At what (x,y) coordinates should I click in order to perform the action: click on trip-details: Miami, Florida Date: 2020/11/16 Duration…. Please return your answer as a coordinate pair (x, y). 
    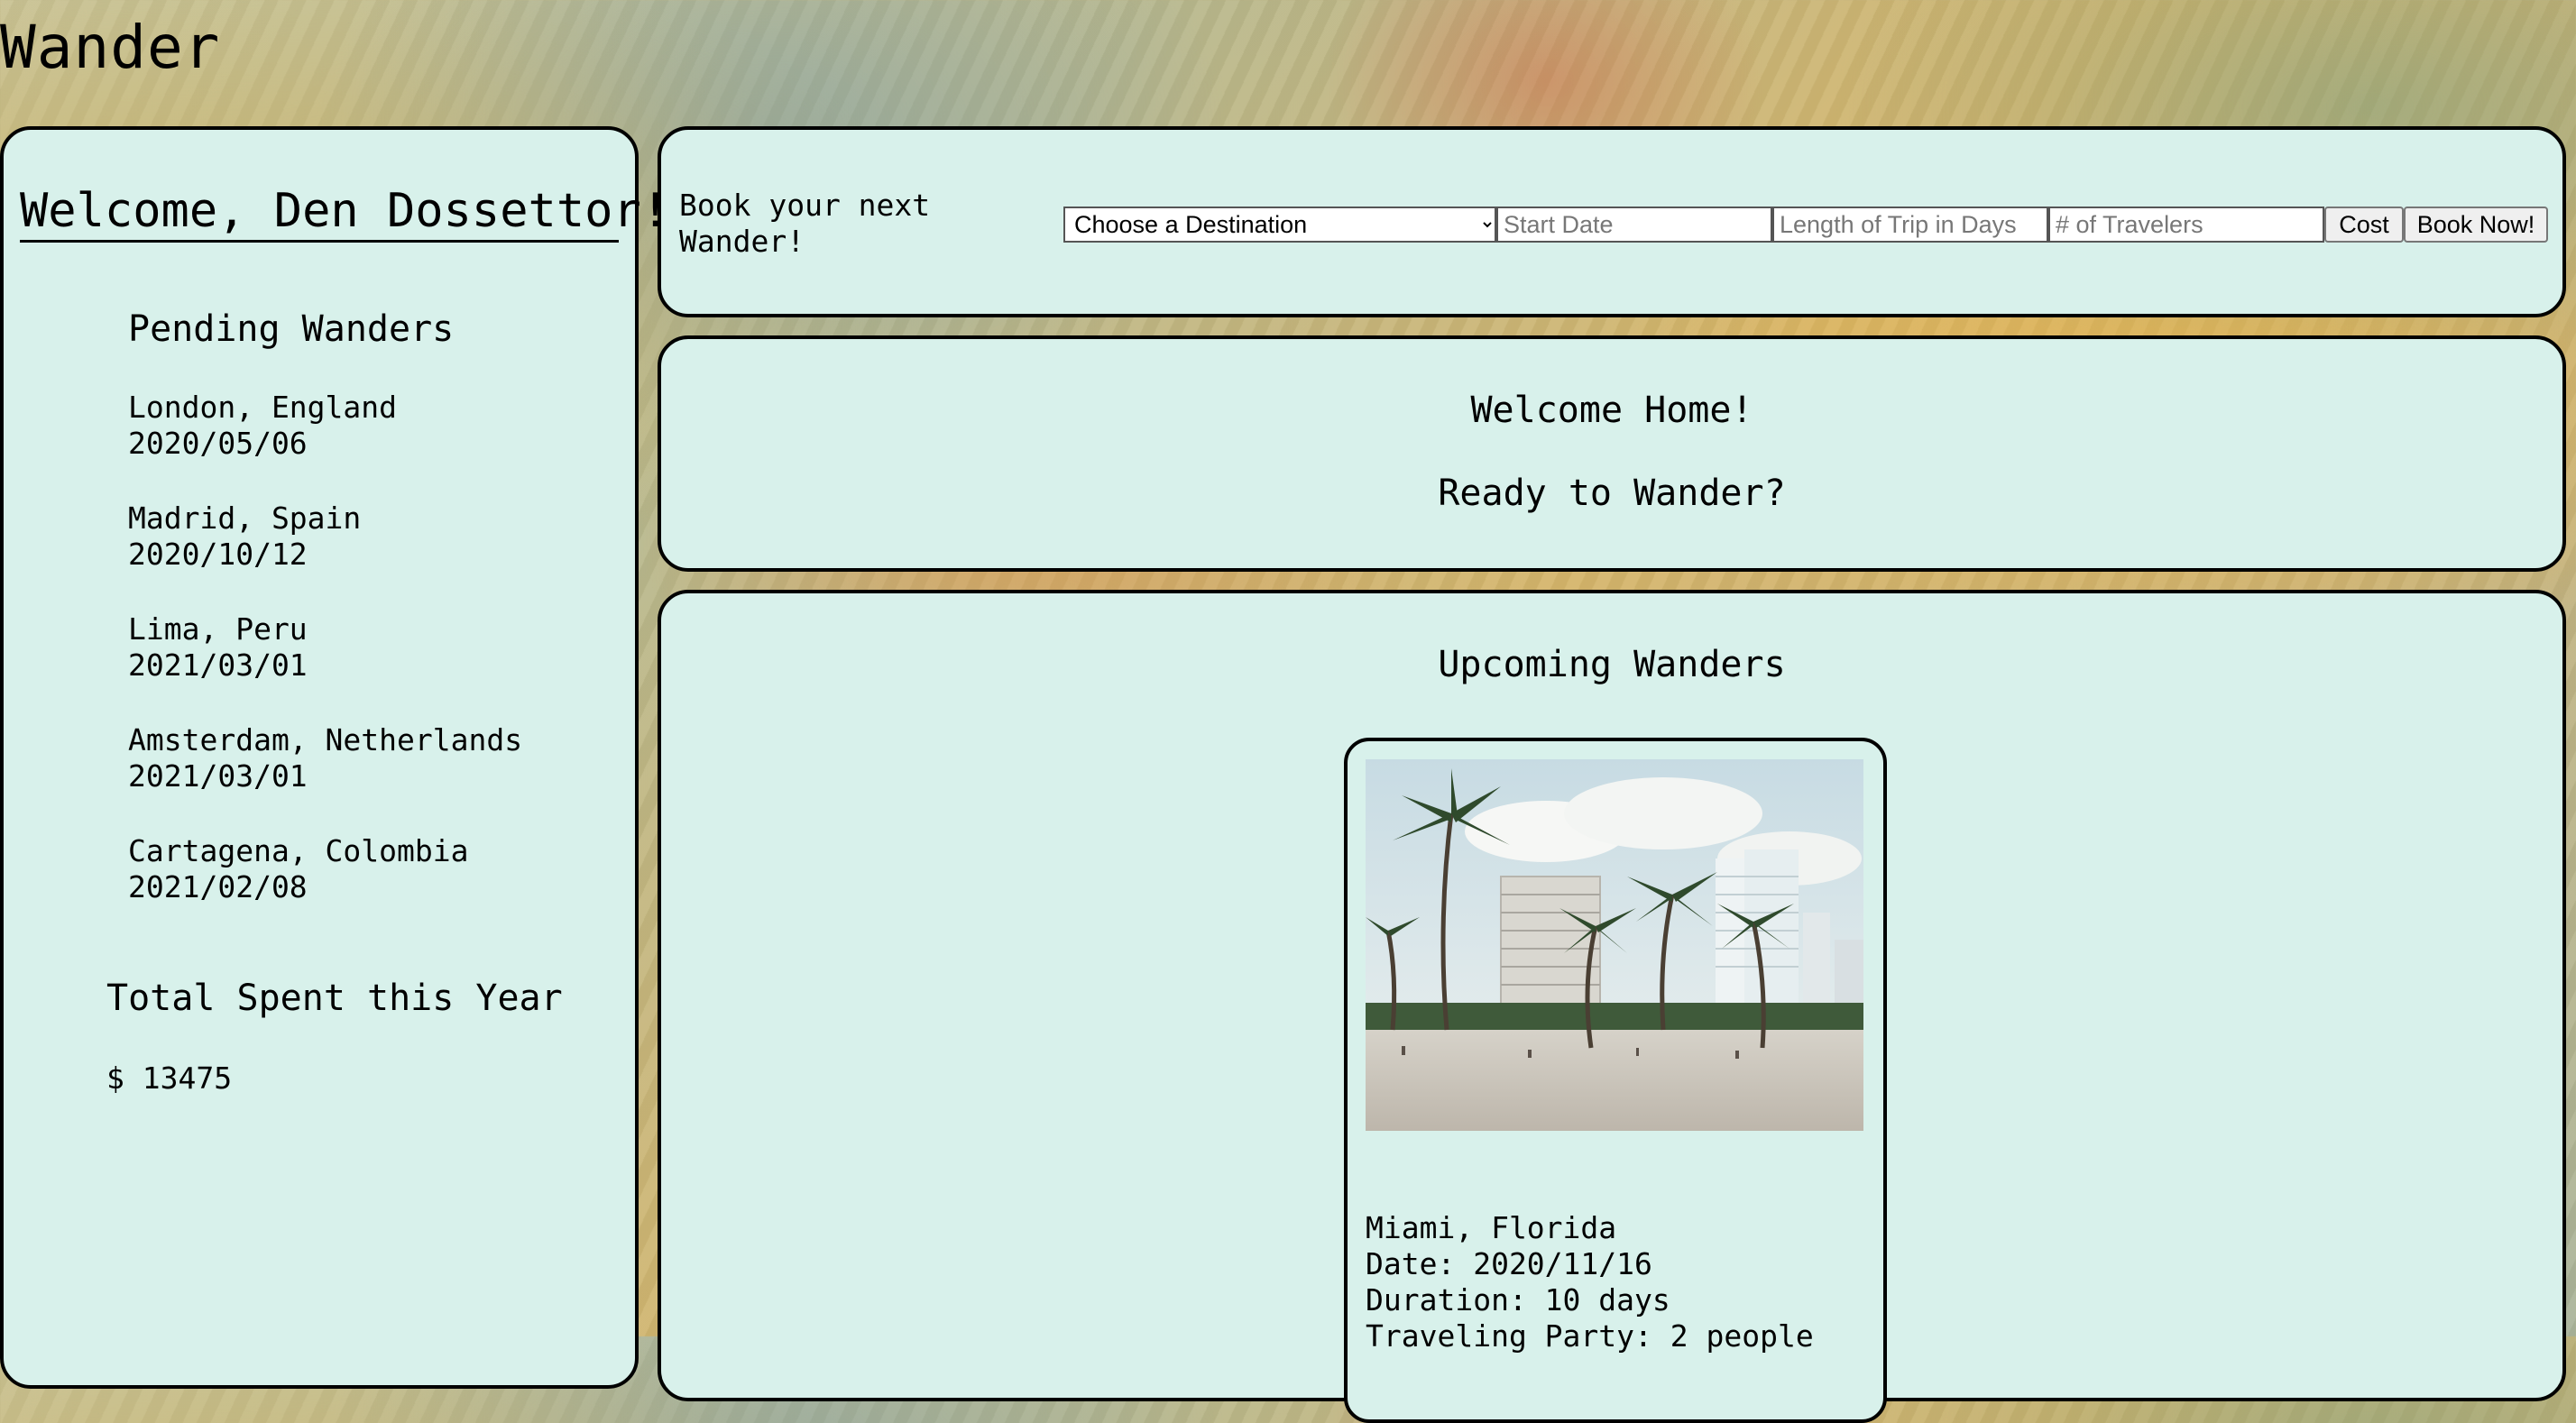
    Looking at the image, I should click on (1590, 1282).